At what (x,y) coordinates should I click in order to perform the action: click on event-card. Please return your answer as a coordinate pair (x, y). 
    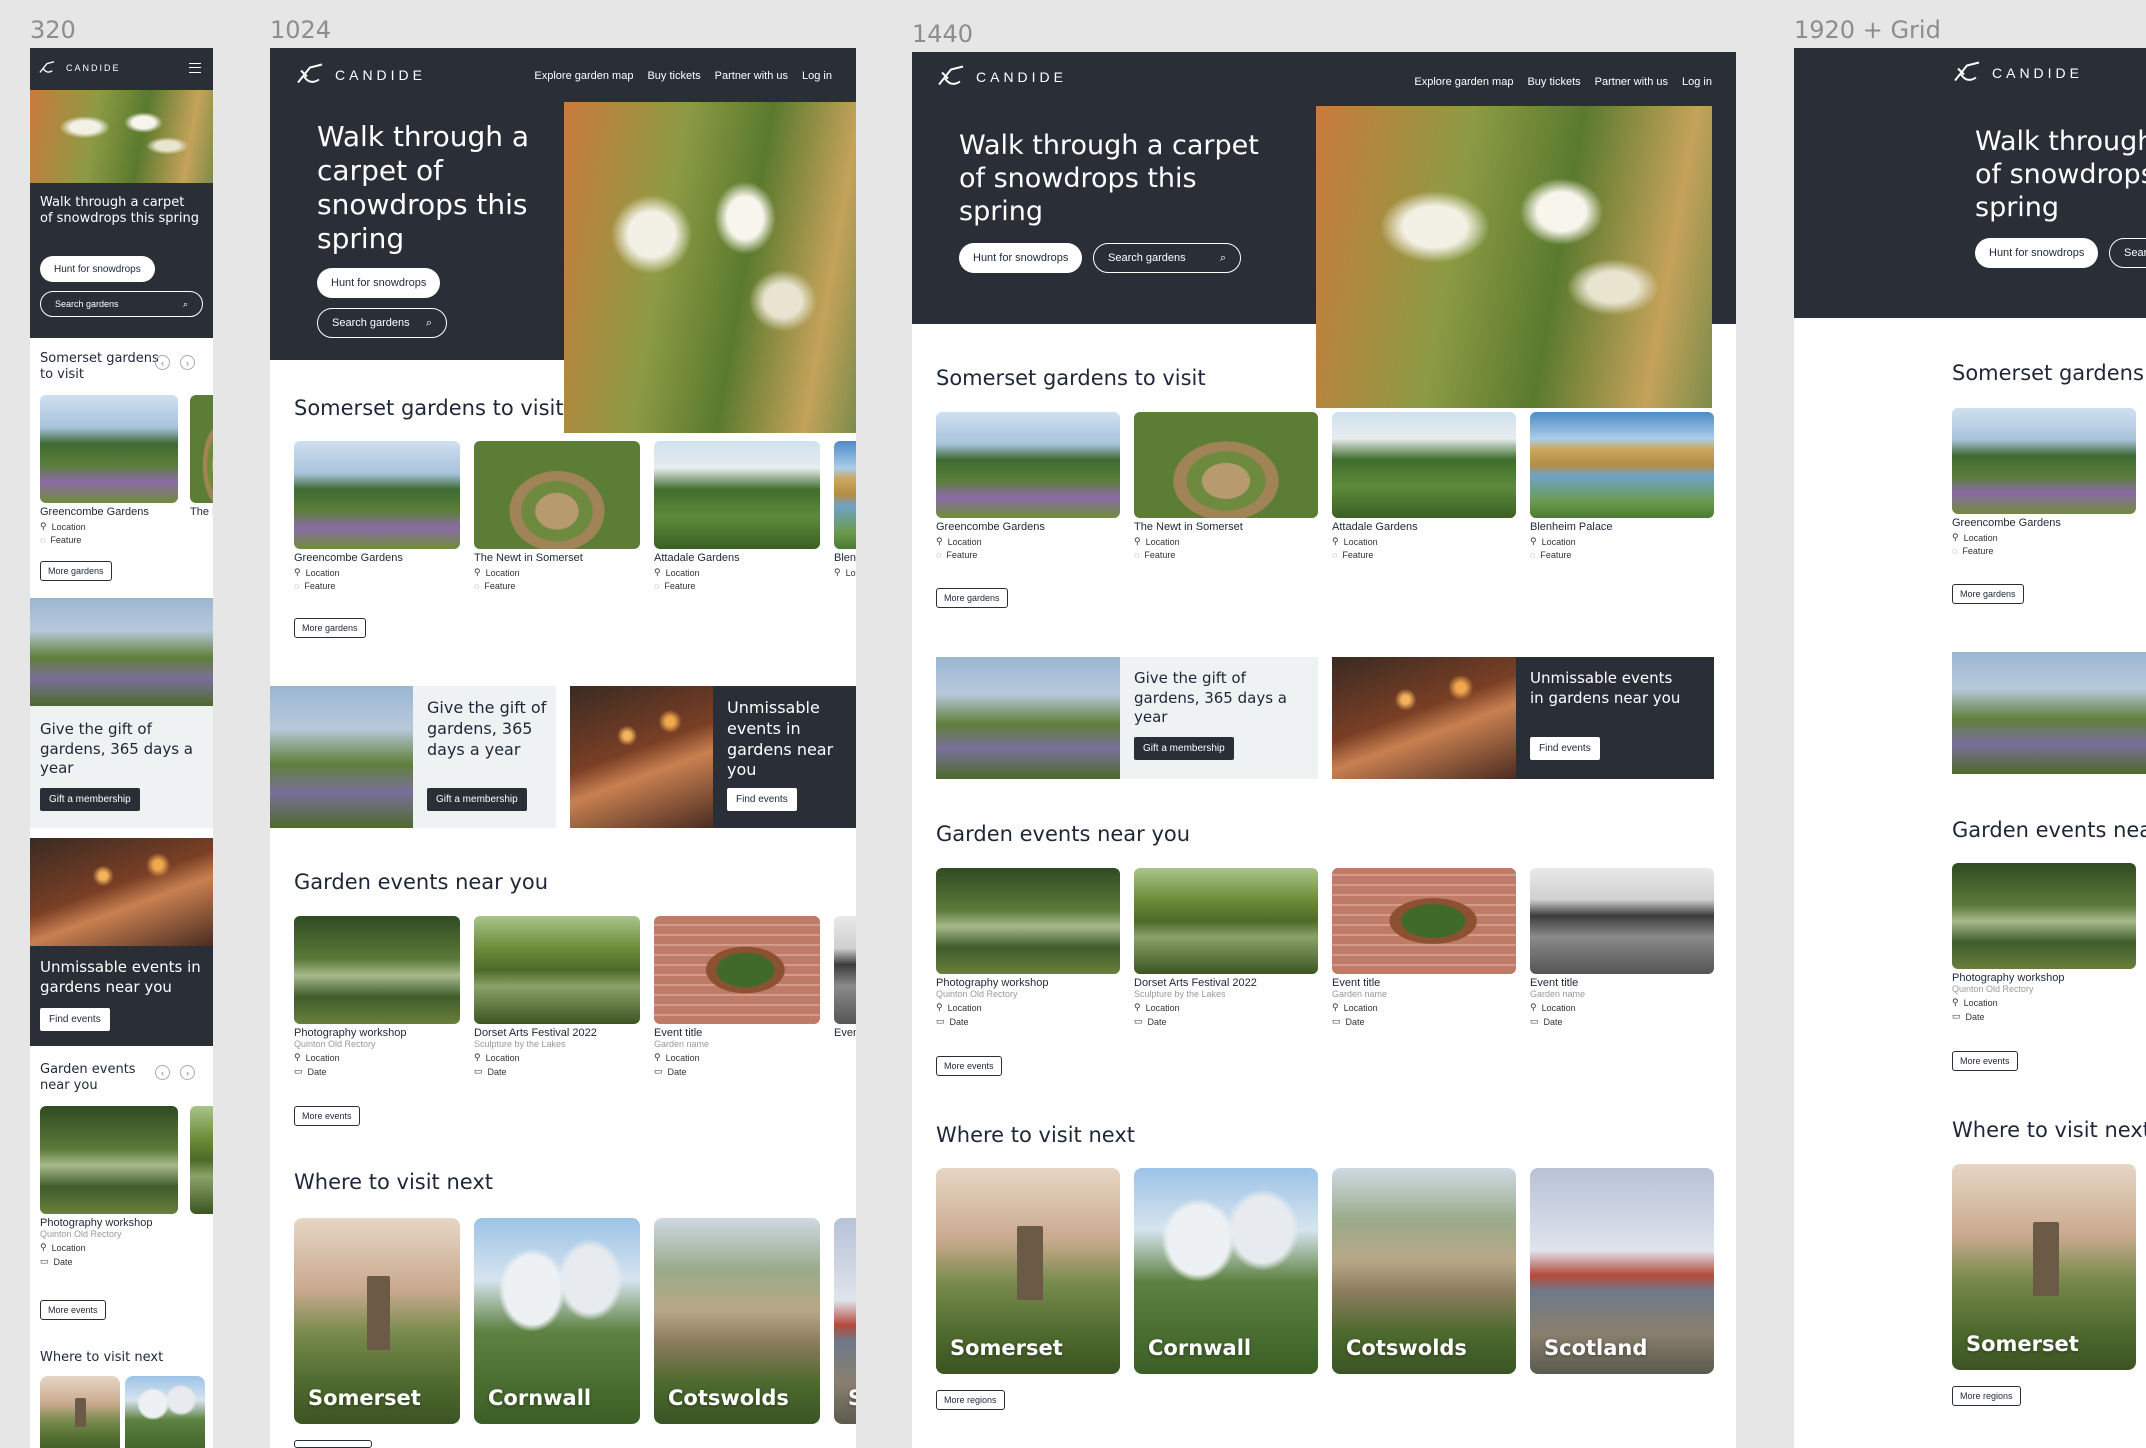
    Looking at the image, I should click on (201, 1160).